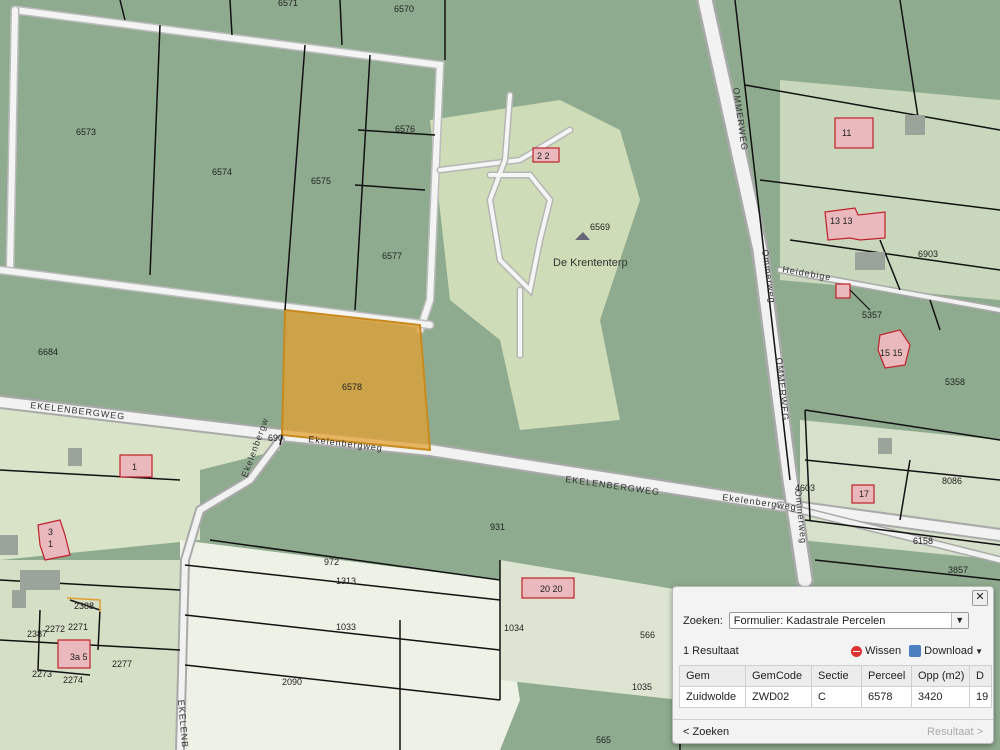  What do you see at coordinates (833, 731) in the screenshot?
I see `panel-footer: < Zoeken Resultaat >` at bounding box center [833, 731].